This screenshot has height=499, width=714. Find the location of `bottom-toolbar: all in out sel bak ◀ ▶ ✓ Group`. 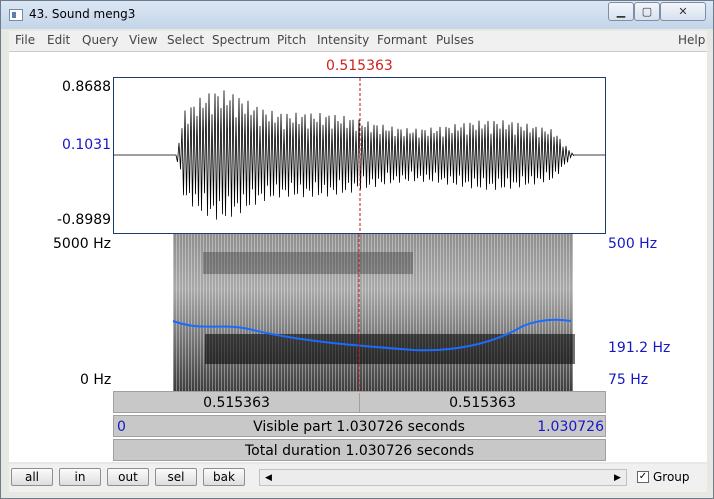

bottom-toolbar: all in out sel bak ◀ ▶ ✓ Group is located at coordinates (358, 478).